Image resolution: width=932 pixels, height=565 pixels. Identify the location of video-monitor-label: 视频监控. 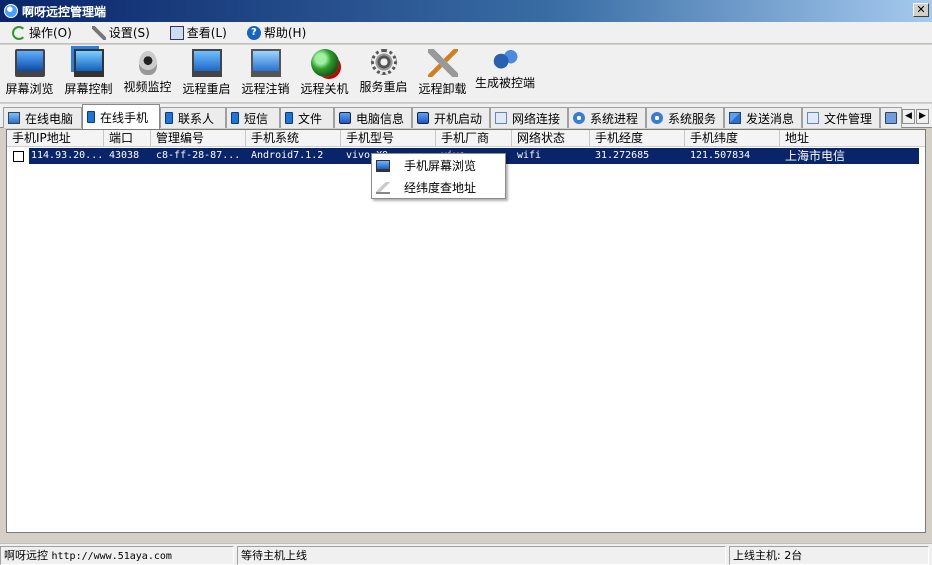
(147, 87).